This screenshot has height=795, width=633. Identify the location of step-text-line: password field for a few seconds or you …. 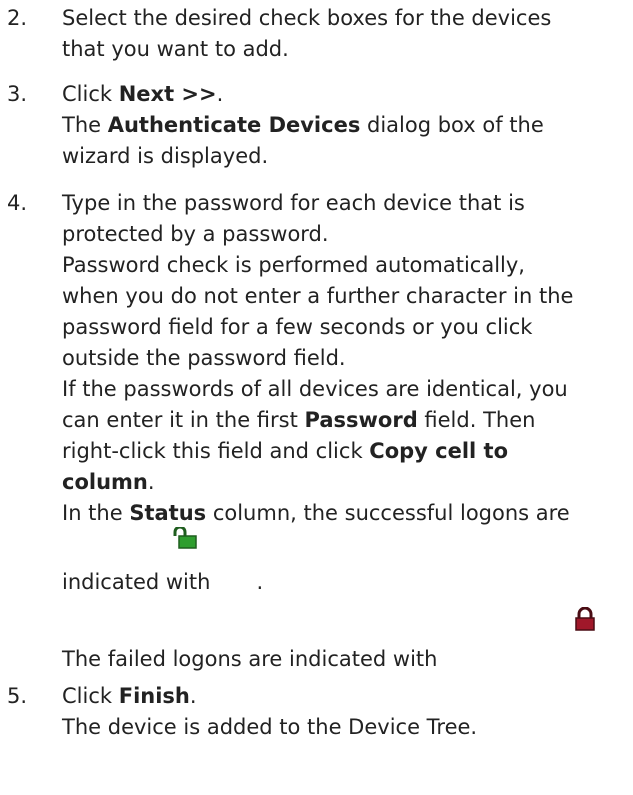
(297, 327).